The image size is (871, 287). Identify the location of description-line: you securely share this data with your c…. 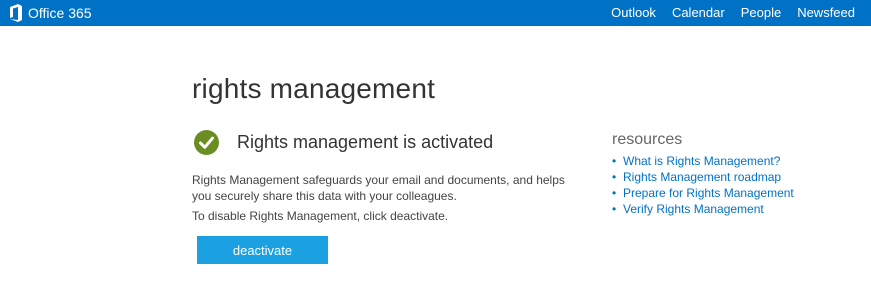
(324, 196).